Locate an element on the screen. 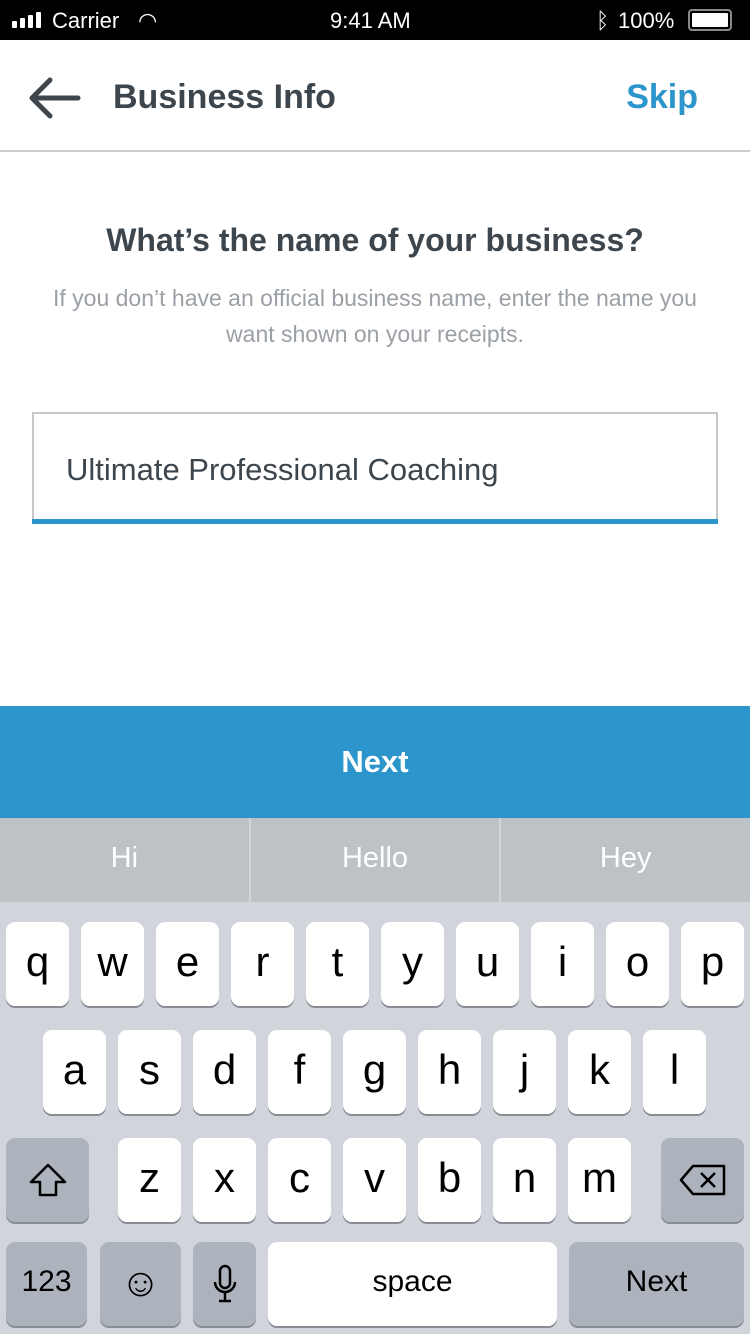  delete-key is located at coordinates (702, 1180).